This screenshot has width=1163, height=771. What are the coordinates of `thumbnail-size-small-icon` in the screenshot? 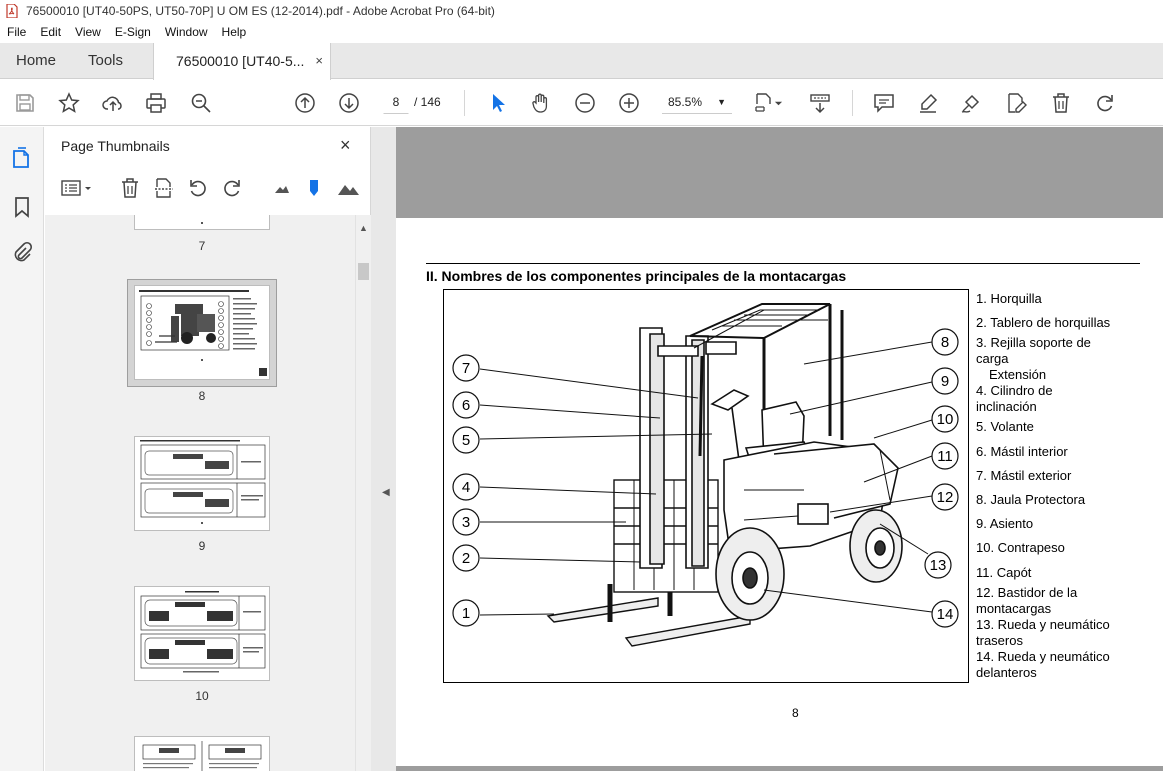 It's located at (282, 188).